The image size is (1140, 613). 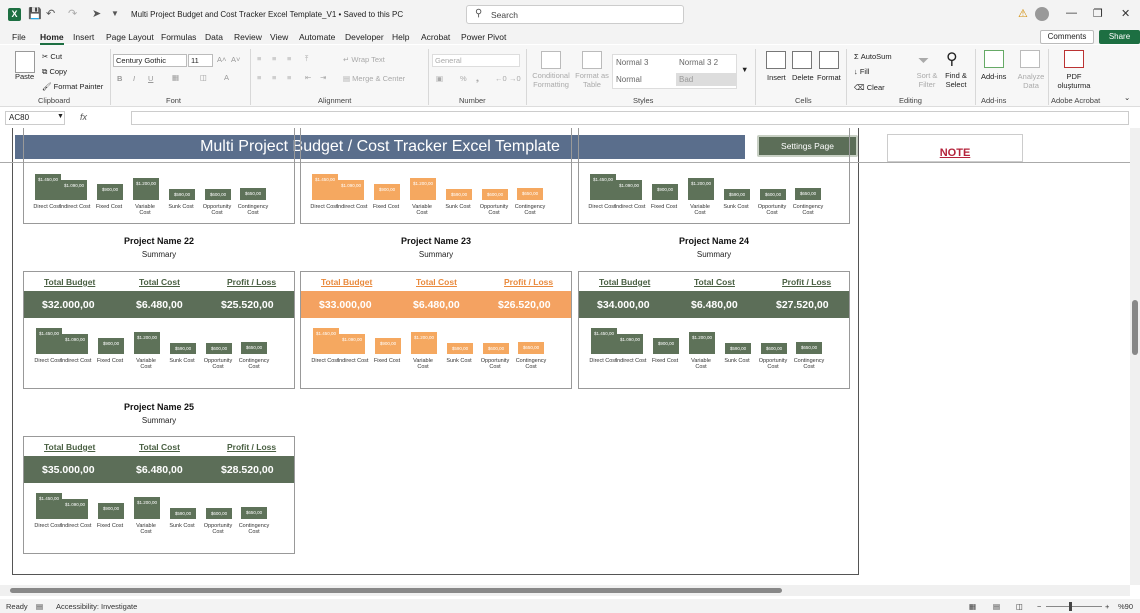 I want to click on tab-view: View, so click(x=279, y=37).